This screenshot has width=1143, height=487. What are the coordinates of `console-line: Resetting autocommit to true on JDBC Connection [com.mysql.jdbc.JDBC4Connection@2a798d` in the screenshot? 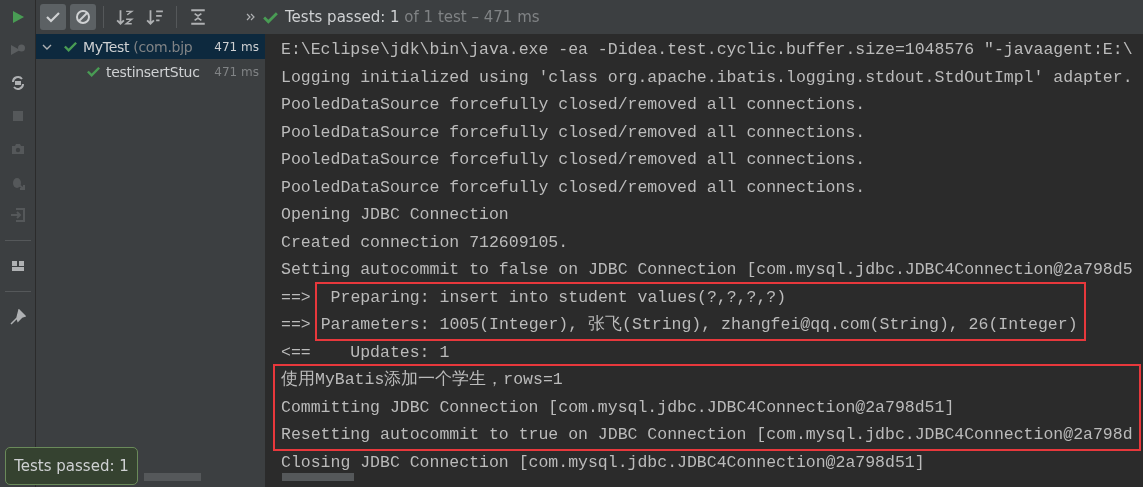 It's located at (707, 435).